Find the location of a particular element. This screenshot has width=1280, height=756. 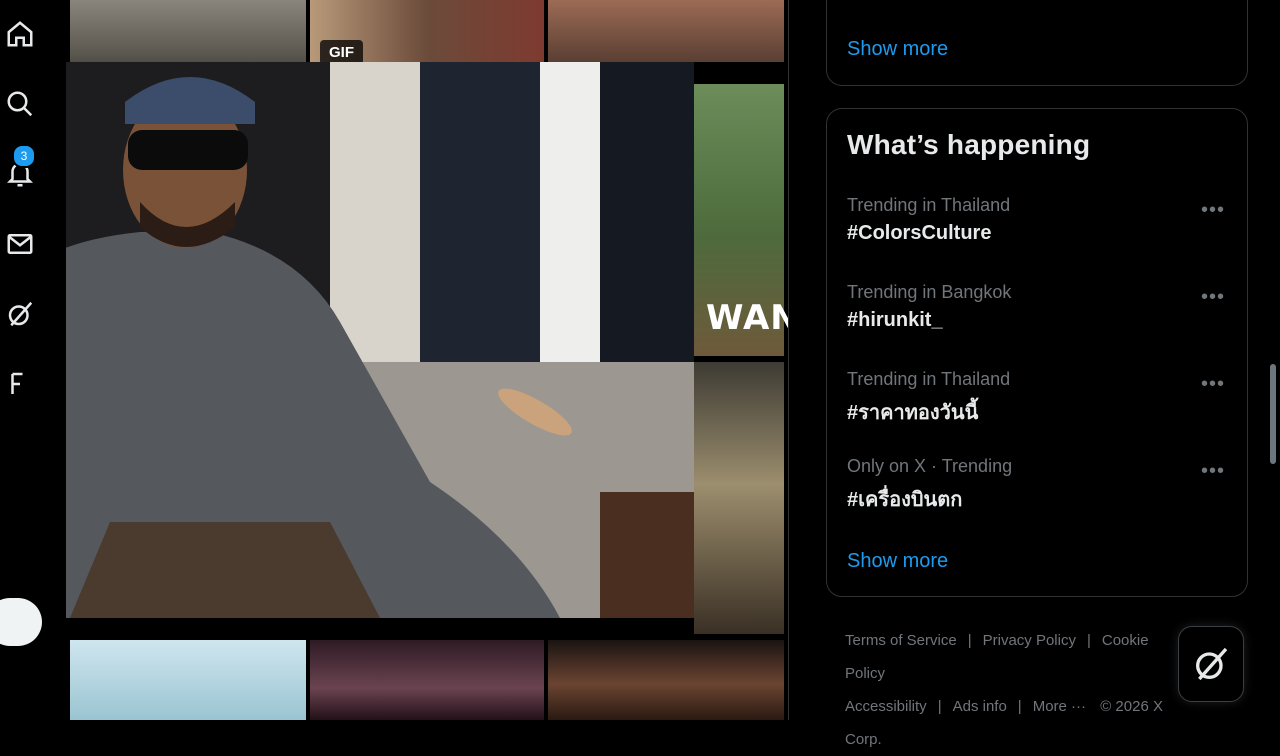

accessibility-link: Accessibility is located at coordinates (886, 706).